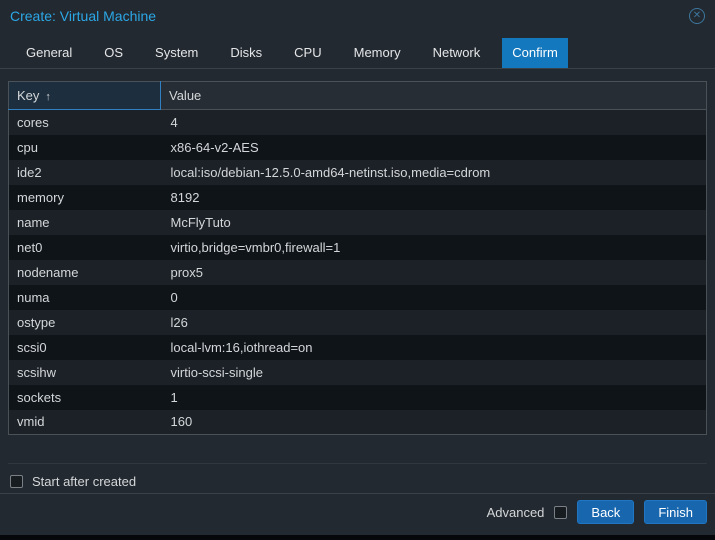  I want to click on row-key: memory, so click(40, 197).